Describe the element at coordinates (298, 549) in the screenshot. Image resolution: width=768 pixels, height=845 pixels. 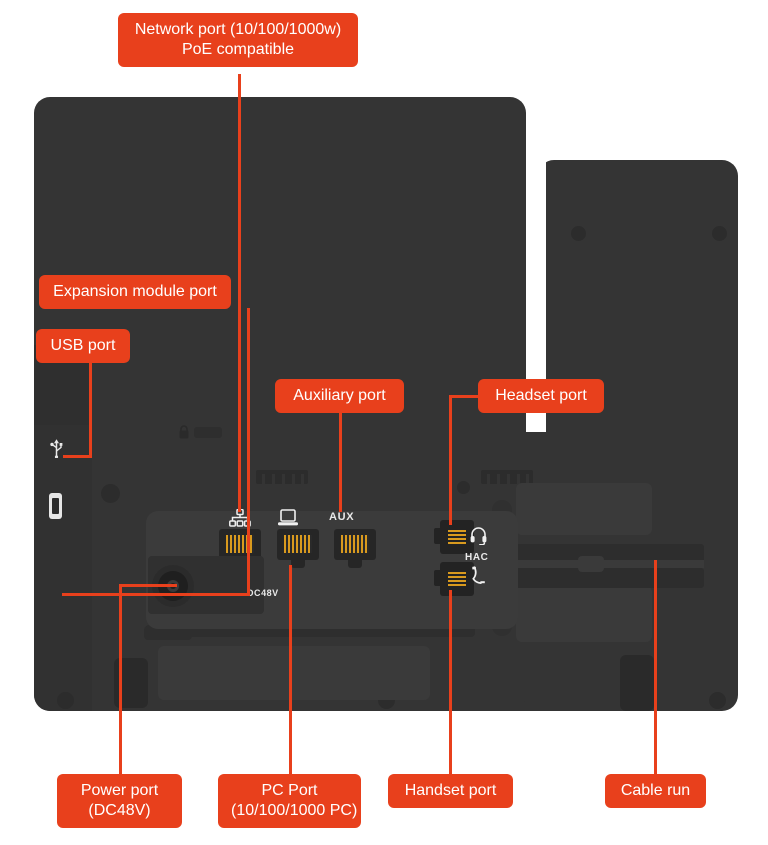
I see `pc-port-jack` at that location.